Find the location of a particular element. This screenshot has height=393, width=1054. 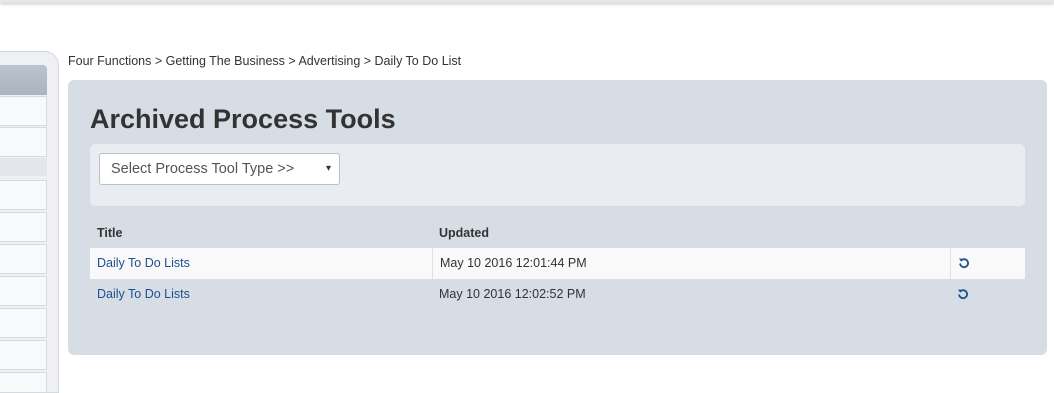

process-tool-type-select: Select Process Tool Type >> ▾ is located at coordinates (219, 169).